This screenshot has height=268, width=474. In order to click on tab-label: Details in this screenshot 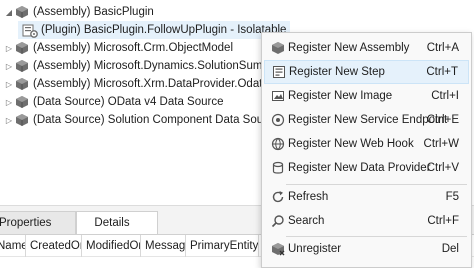, I will do `click(112, 223)`.